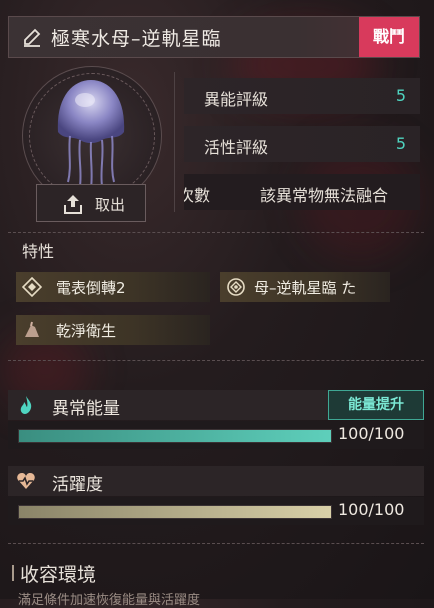  I want to click on trait-chip: 母–逆軌星臨 た, so click(305, 287).